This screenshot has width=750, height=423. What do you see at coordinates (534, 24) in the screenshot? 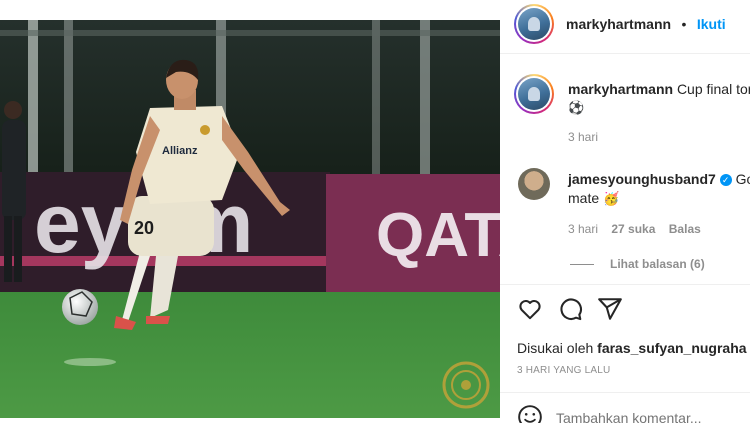
I see `author-avatar` at bounding box center [534, 24].